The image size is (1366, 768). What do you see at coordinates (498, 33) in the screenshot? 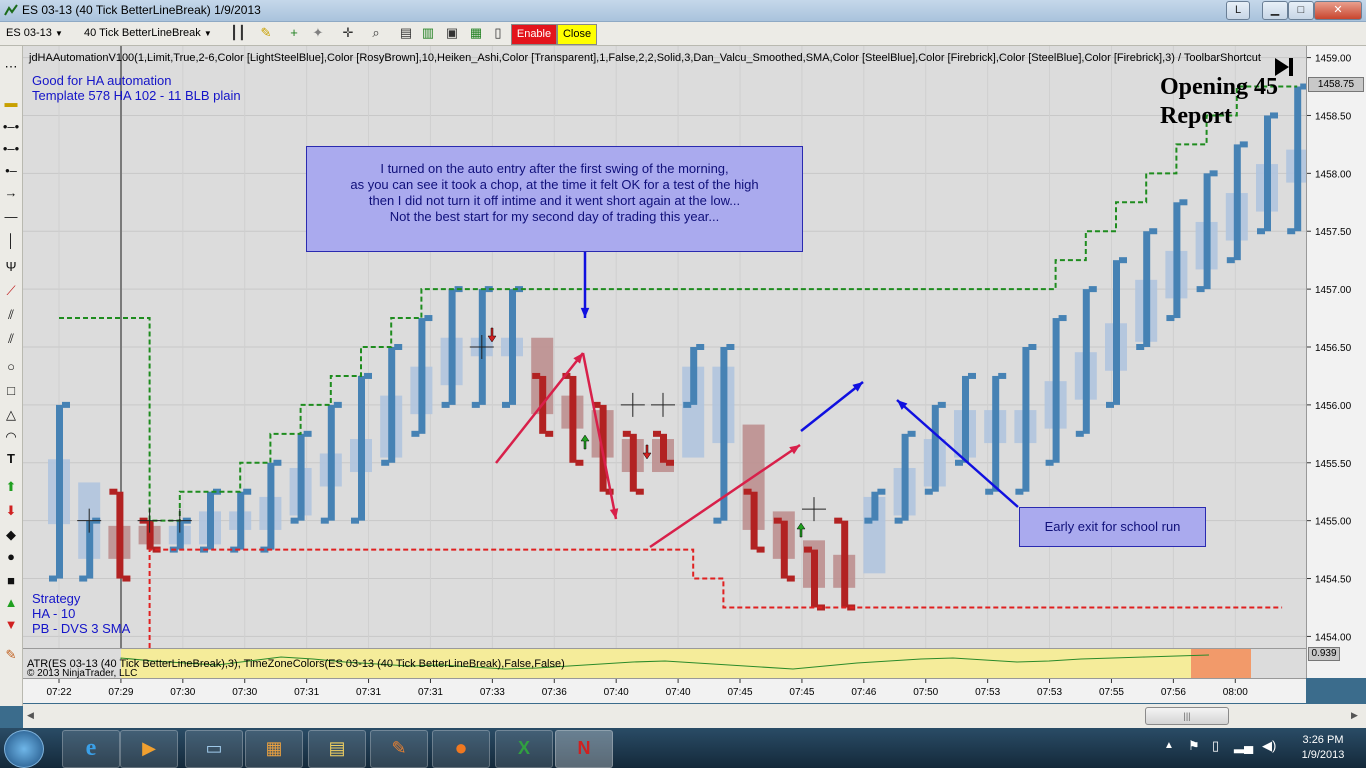
I see `notes-icon: ▯` at bounding box center [498, 33].